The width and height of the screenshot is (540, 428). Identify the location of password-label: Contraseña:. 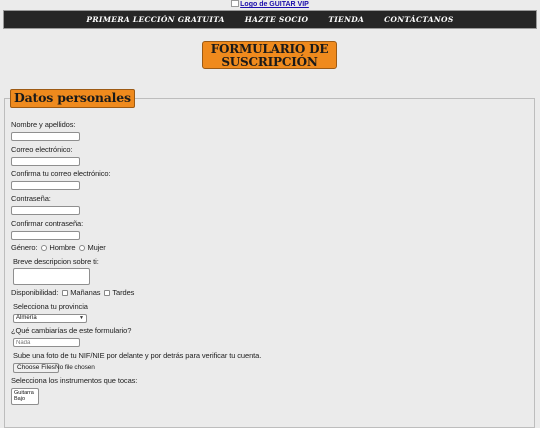
(31, 198).